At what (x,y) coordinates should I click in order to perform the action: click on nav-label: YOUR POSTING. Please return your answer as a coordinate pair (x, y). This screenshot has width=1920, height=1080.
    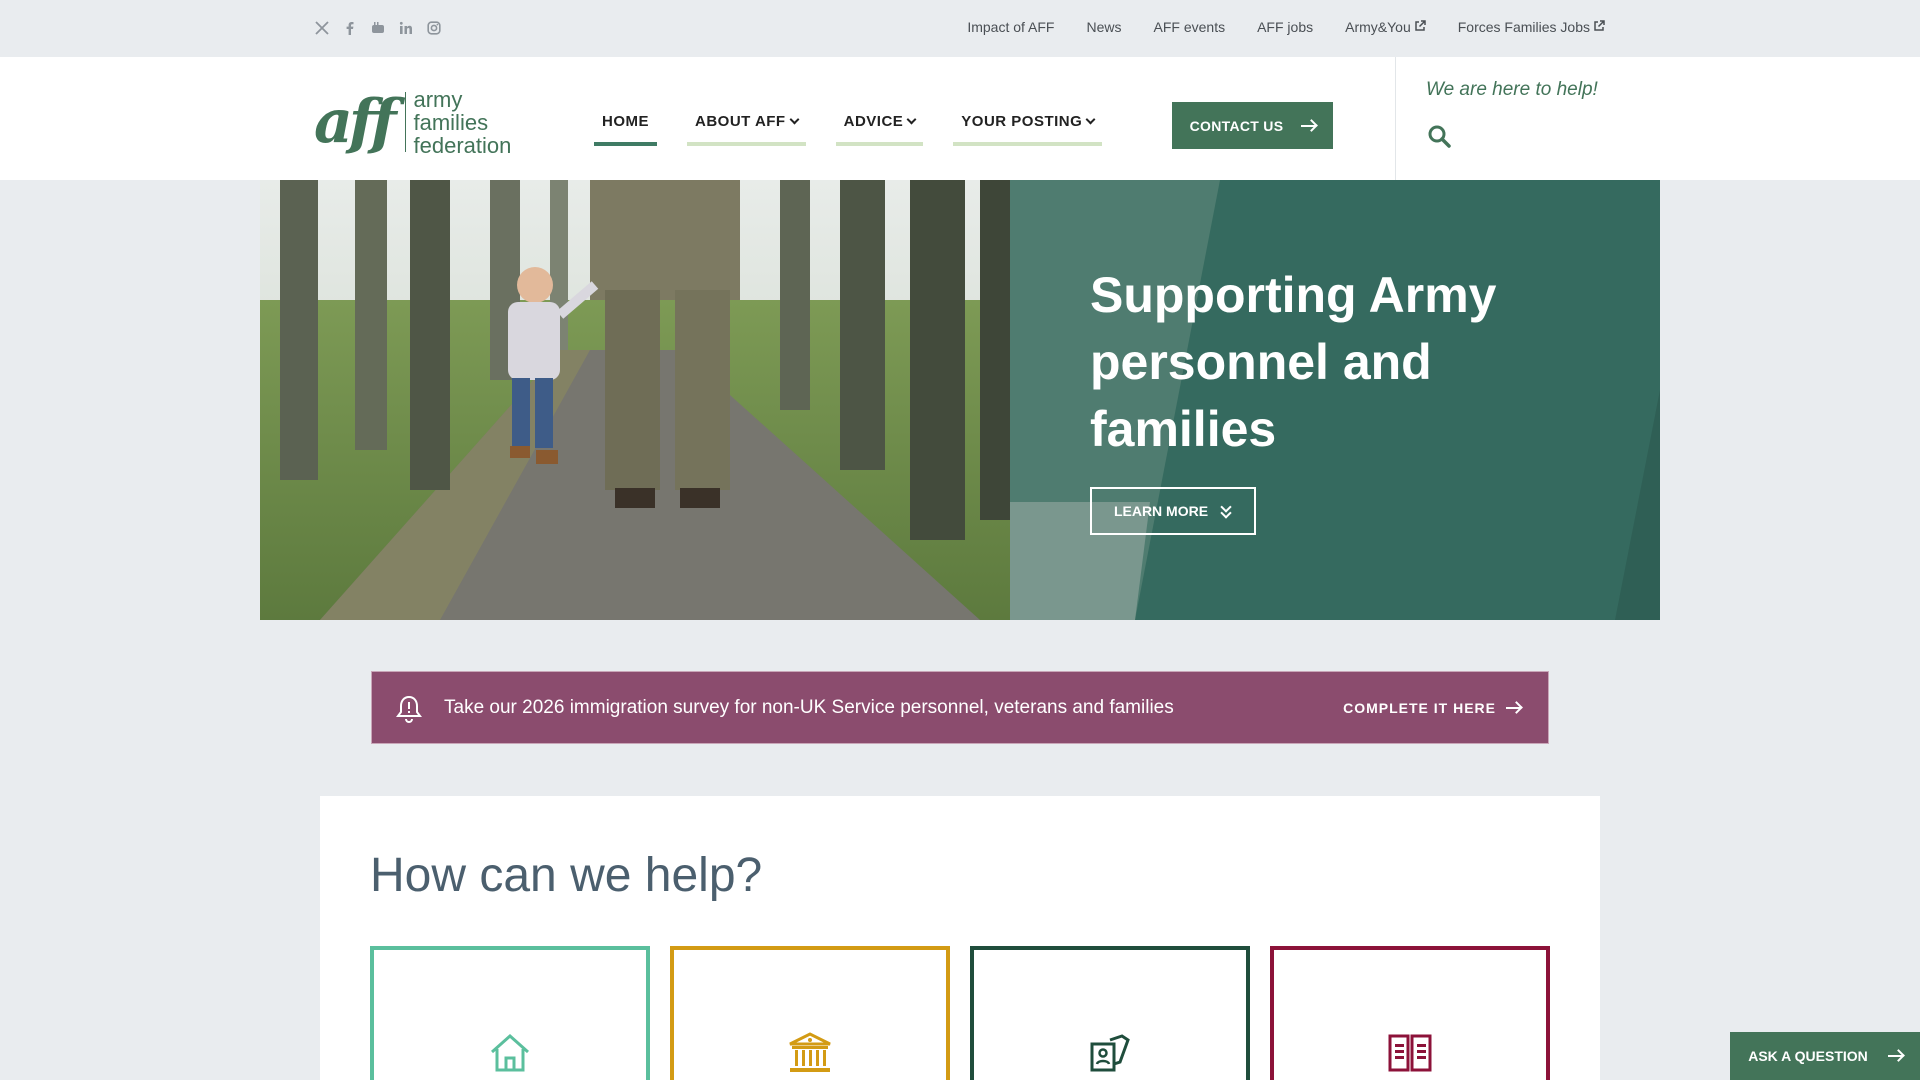
    Looking at the image, I should click on (1022, 121).